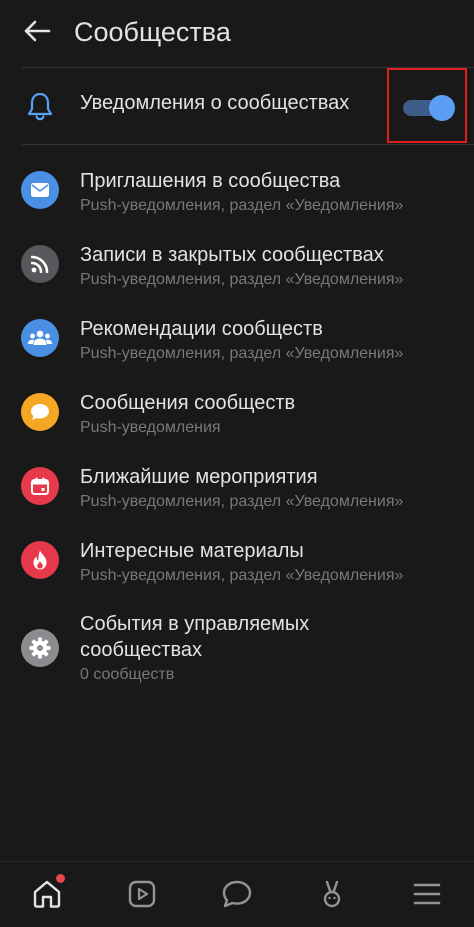 The height and width of the screenshot is (927, 474). Describe the element at coordinates (150, 427) in the screenshot. I see `item-subtitle: Push-уведомления` at that location.